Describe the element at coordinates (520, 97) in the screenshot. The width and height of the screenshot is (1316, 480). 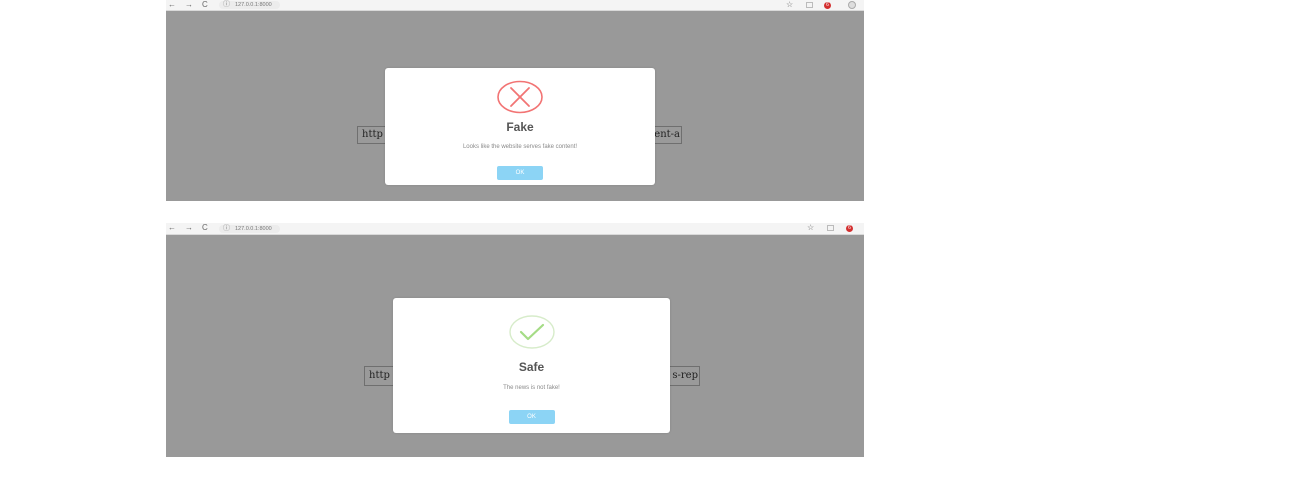
I see `error-x-icon` at that location.